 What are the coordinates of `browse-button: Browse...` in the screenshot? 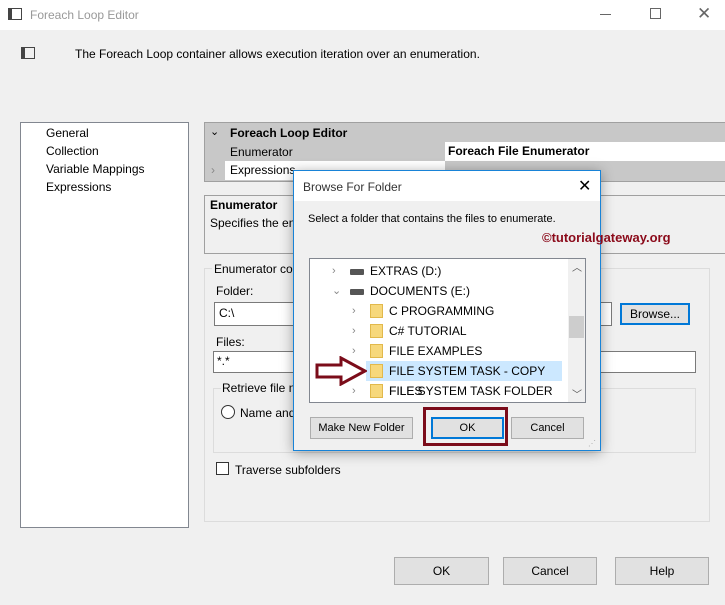 It's located at (655, 314).